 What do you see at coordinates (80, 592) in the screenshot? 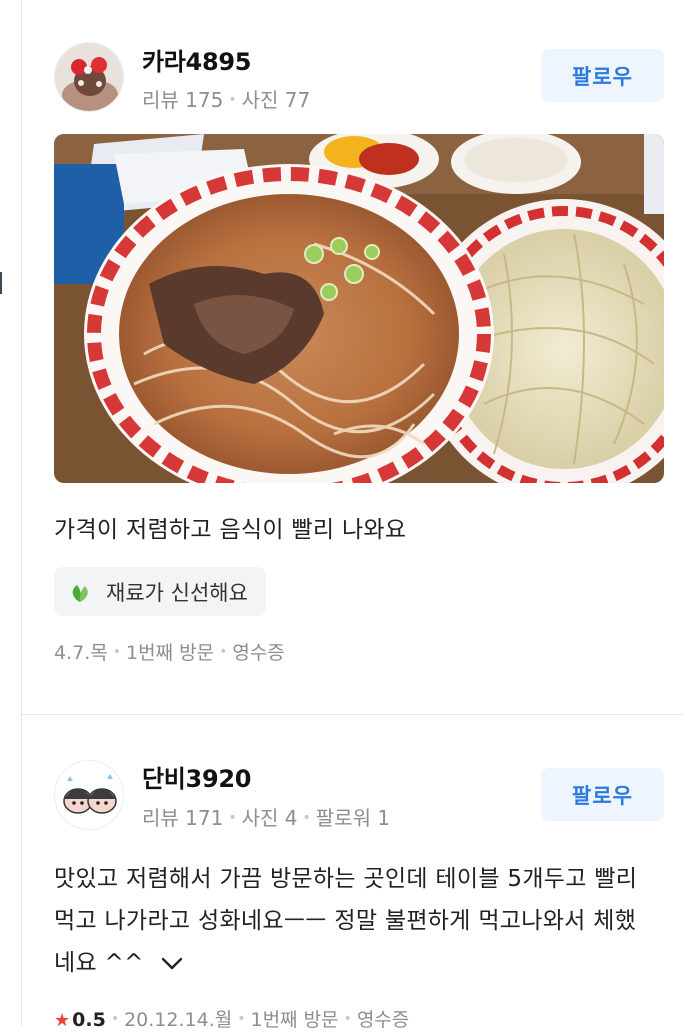
I see `leaf-icon` at bounding box center [80, 592].